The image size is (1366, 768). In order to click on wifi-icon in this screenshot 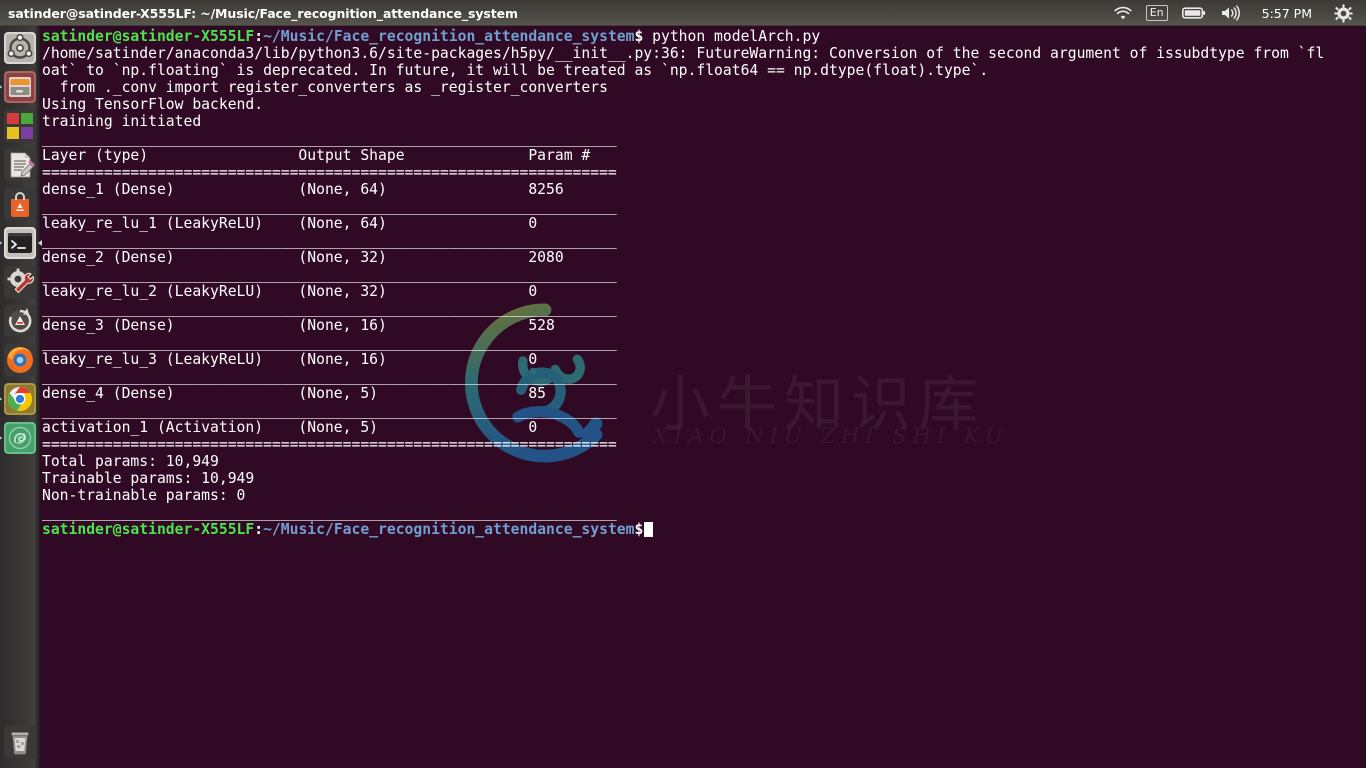, I will do `click(1123, 13)`.